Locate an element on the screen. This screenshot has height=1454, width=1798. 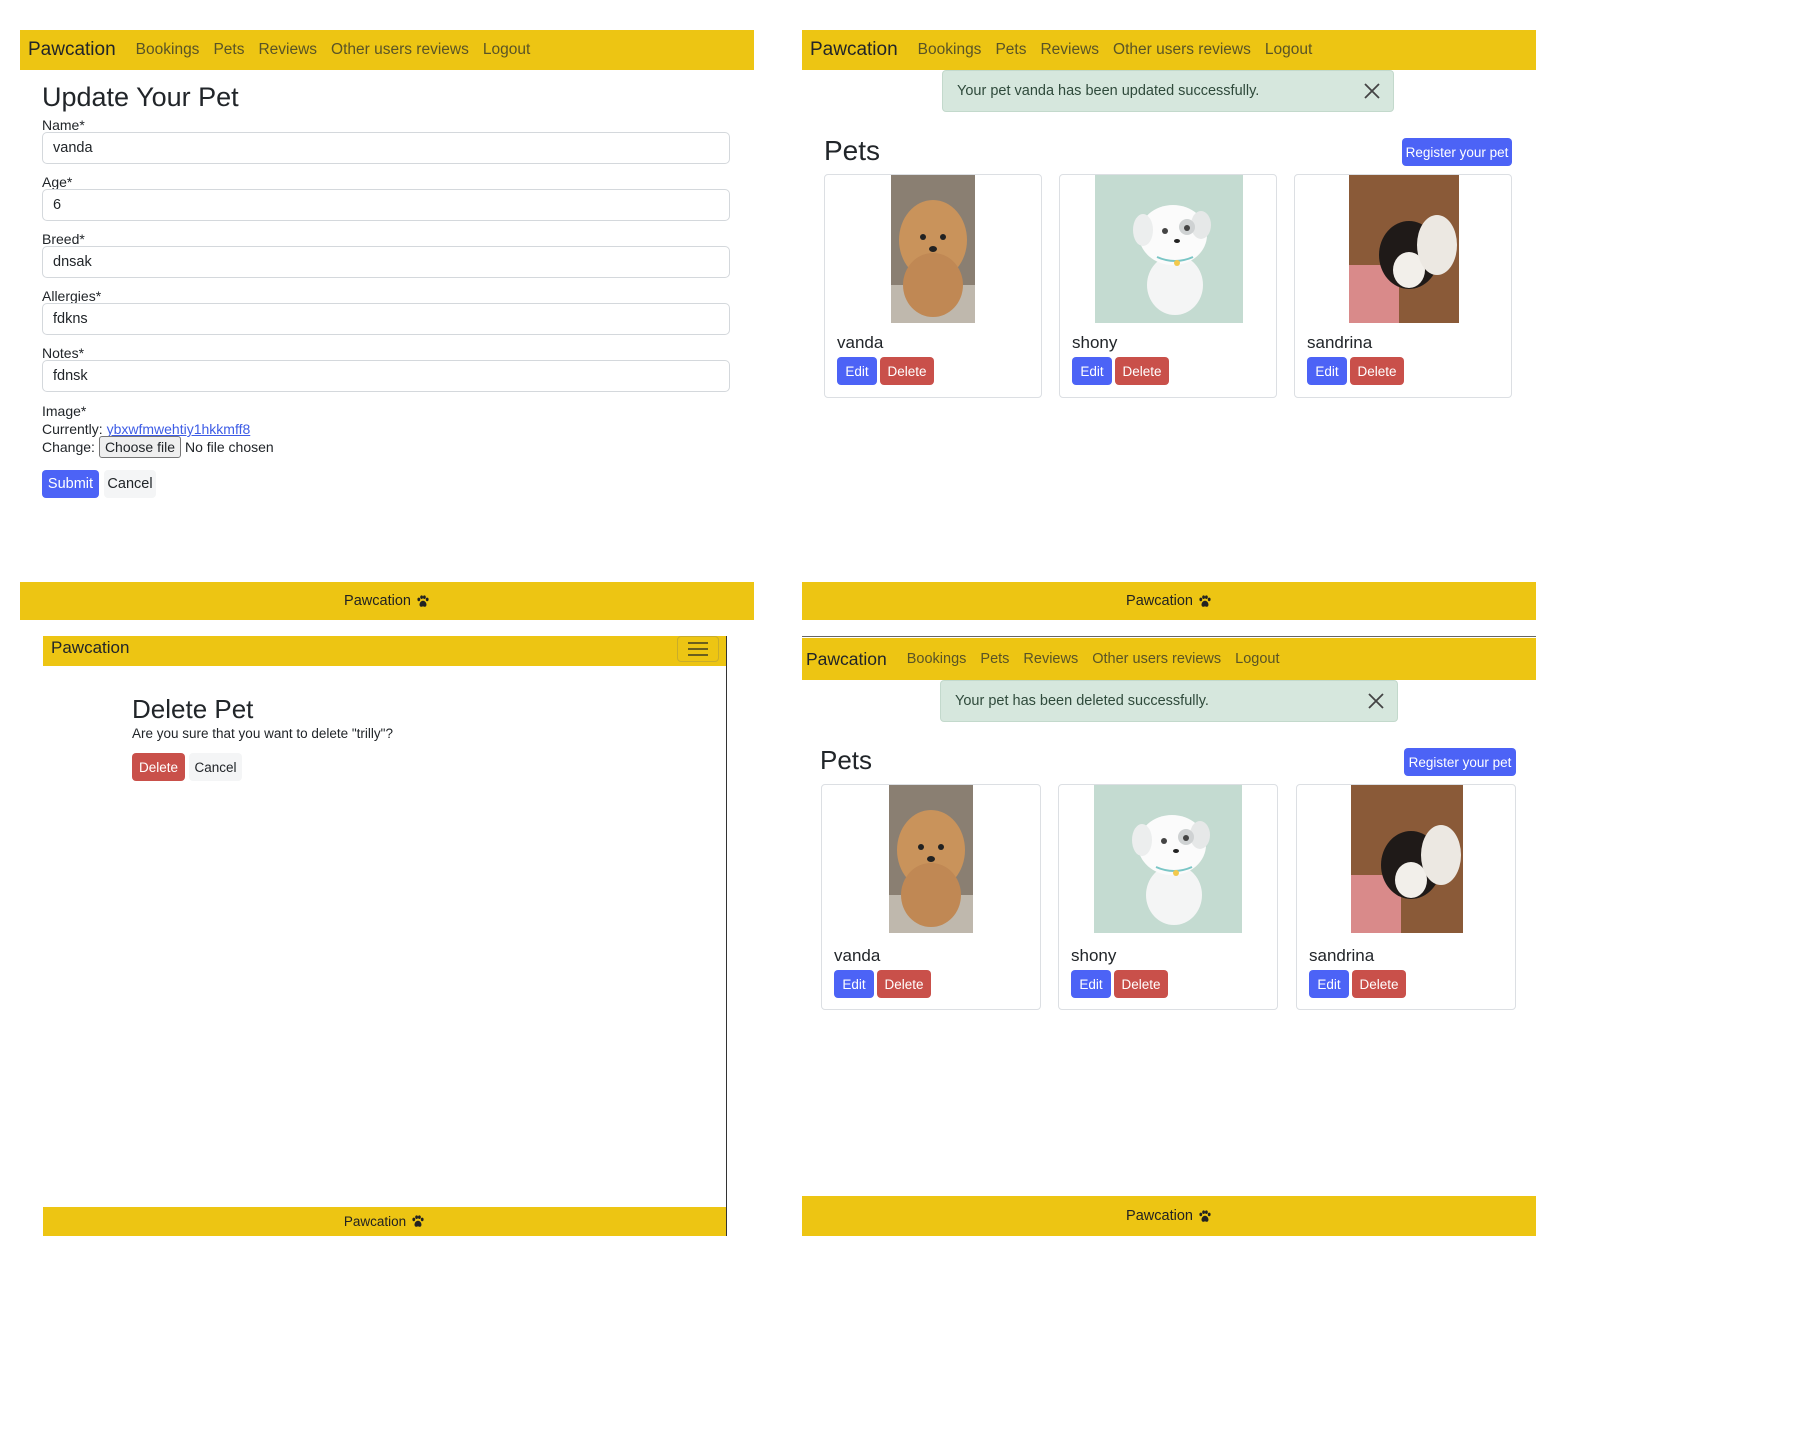
success-alert: Your pet has been deleted successfully. is located at coordinates (1169, 701).